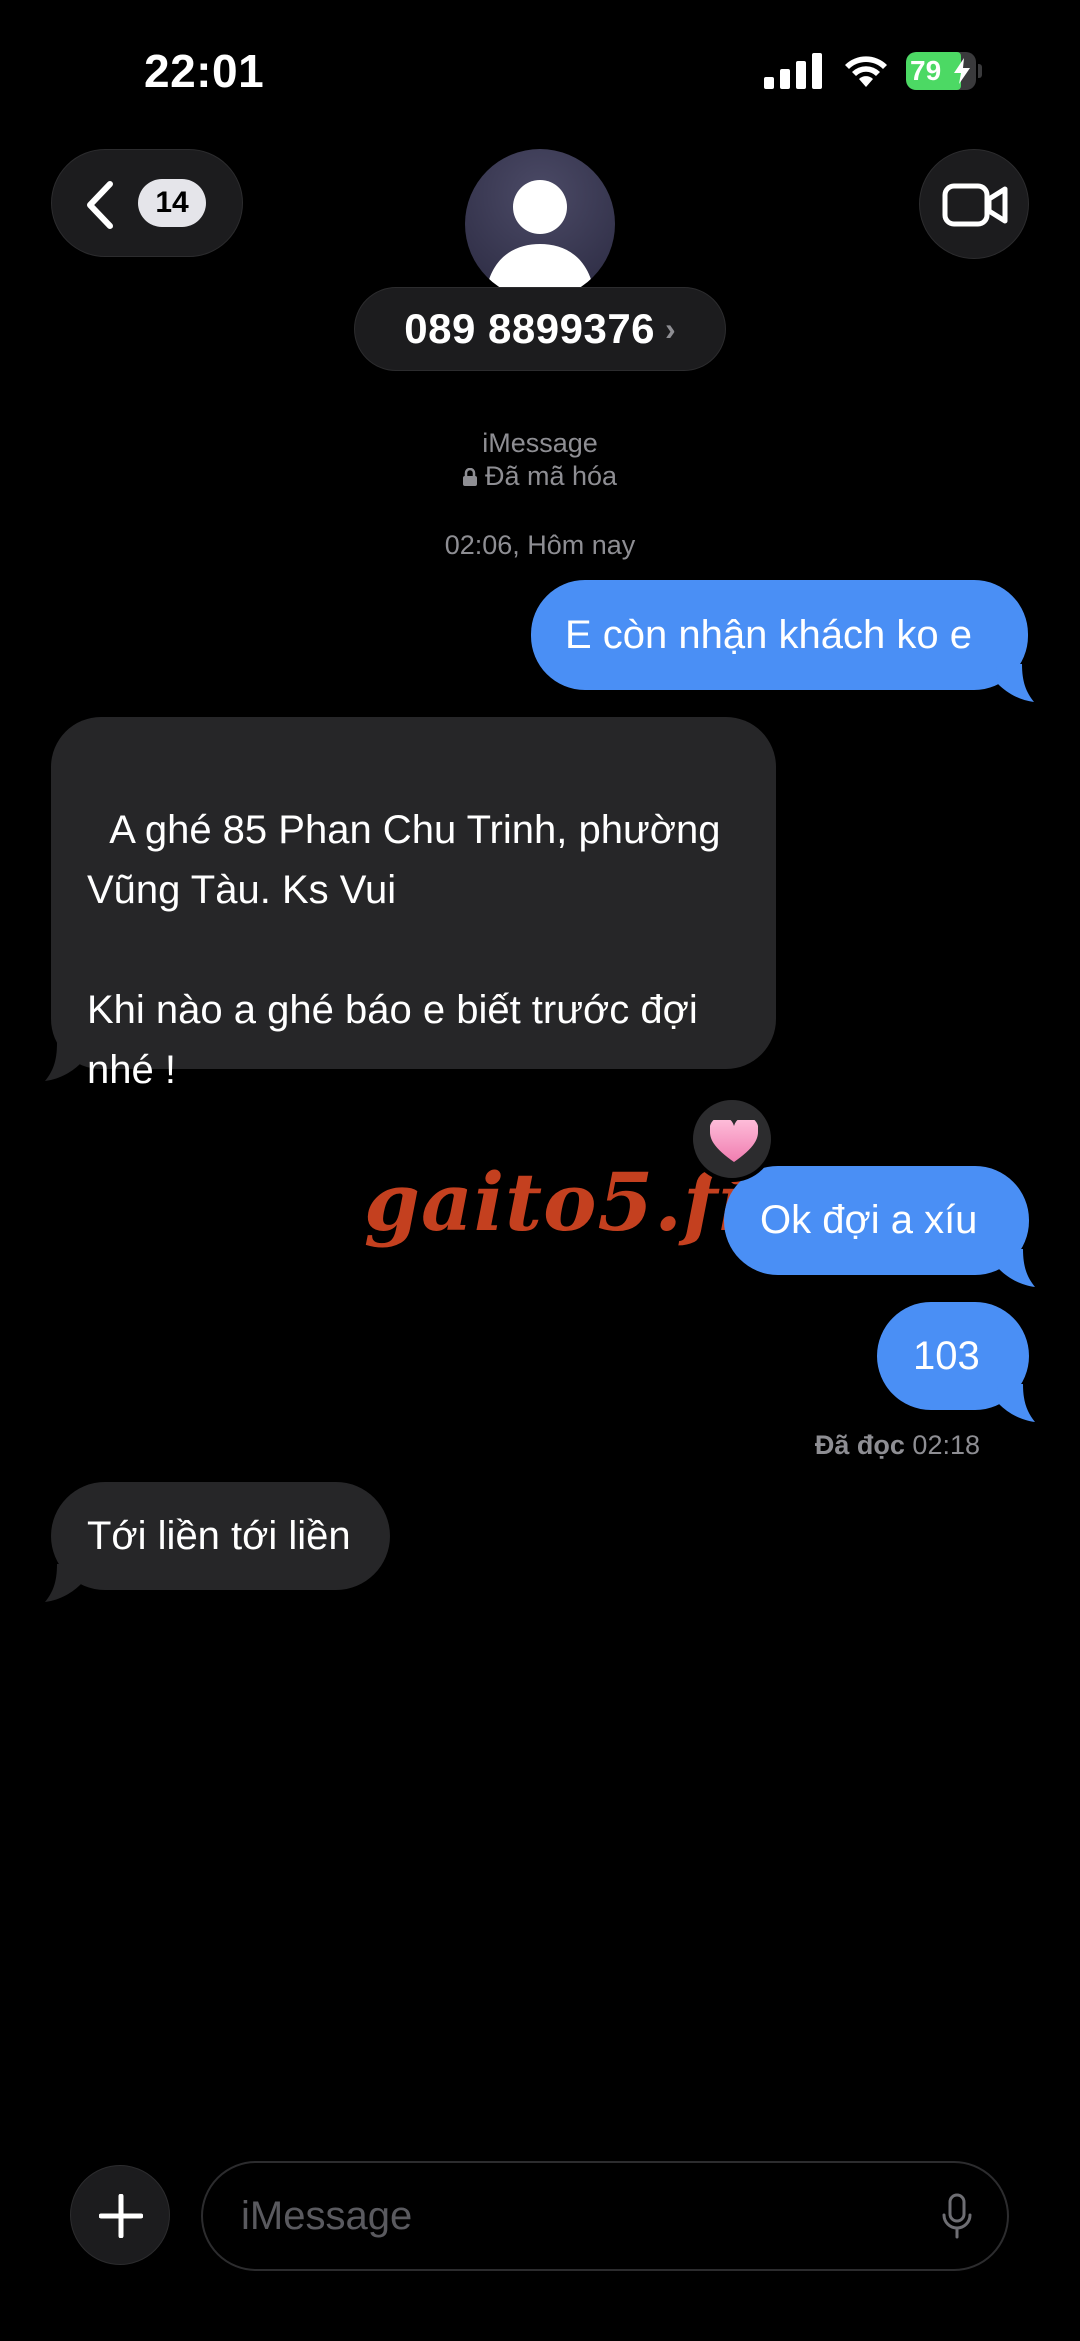 This screenshot has width=1080, height=2341. I want to click on unread-count-badge: 14, so click(172, 203).